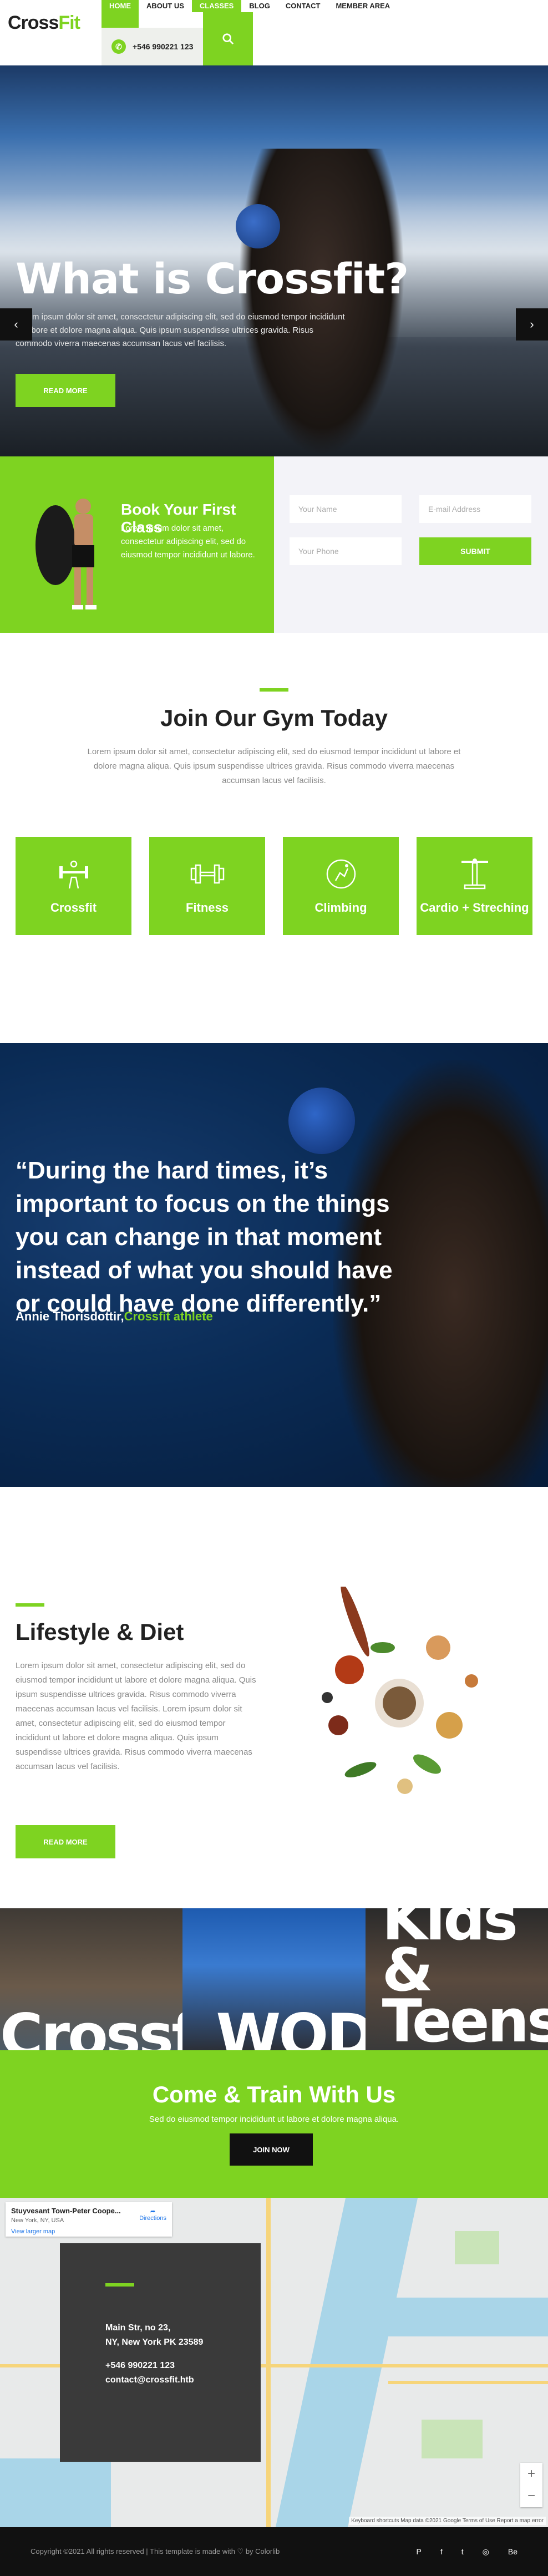  What do you see at coordinates (346, 551) in the screenshot?
I see `phone-input: Your Phone` at bounding box center [346, 551].